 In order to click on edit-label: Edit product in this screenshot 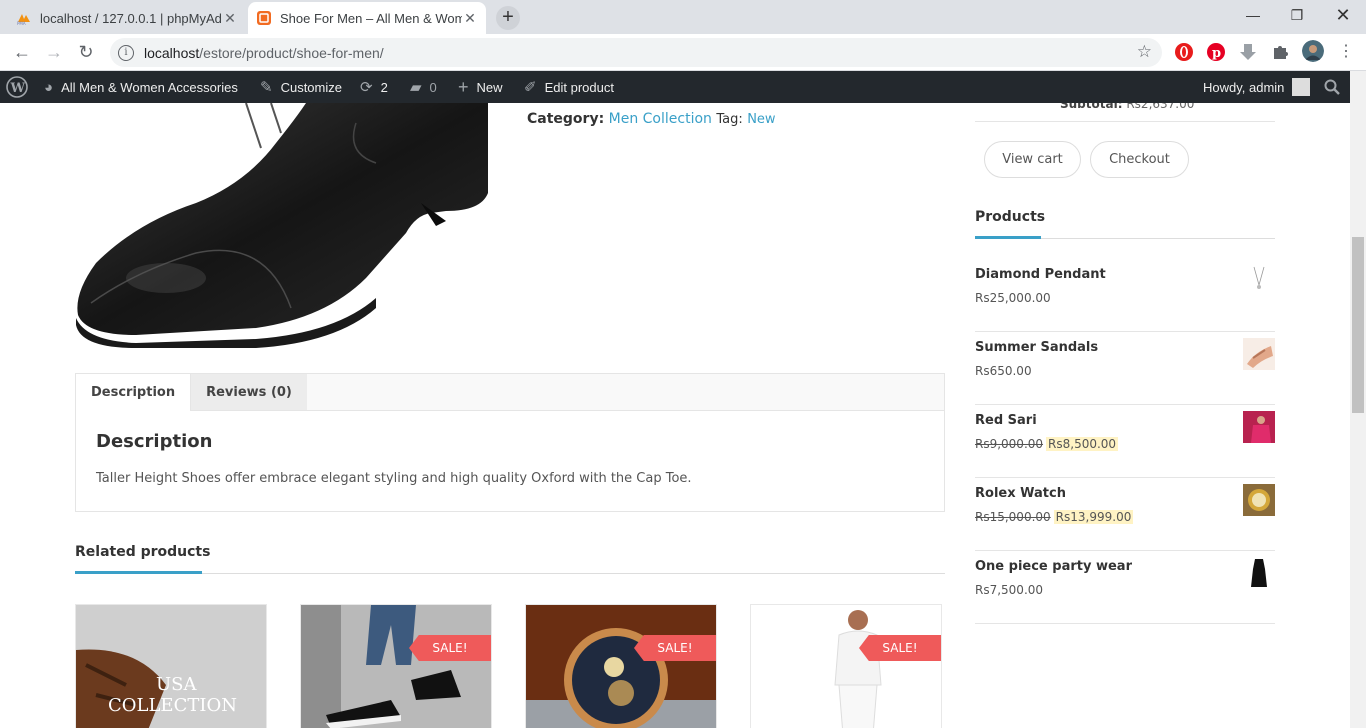, I will do `click(579, 87)`.